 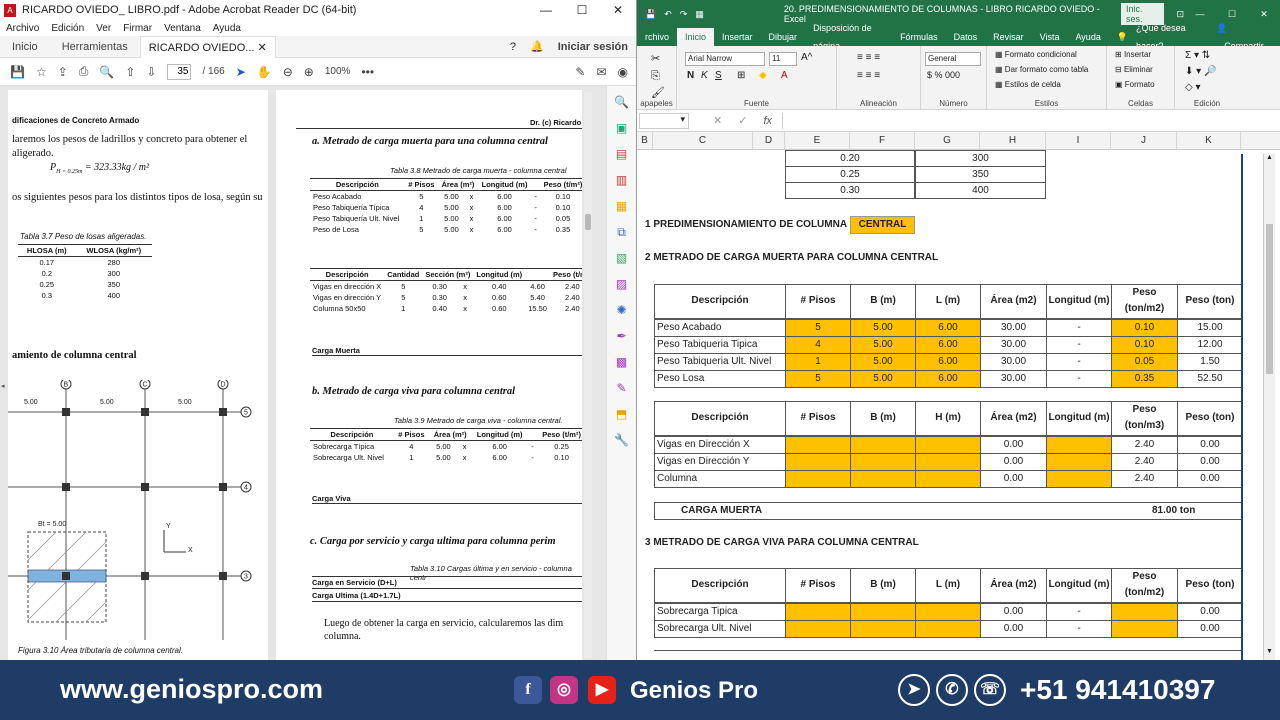 What do you see at coordinates (818, 585) in the screenshot?
I see `table-header-cell: # Pisos` at bounding box center [818, 585].